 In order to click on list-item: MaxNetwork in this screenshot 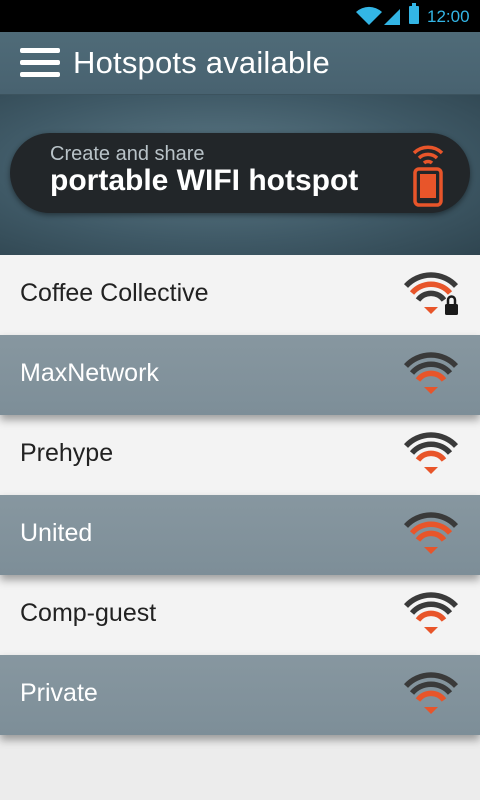, I will do `click(240, 375)`.